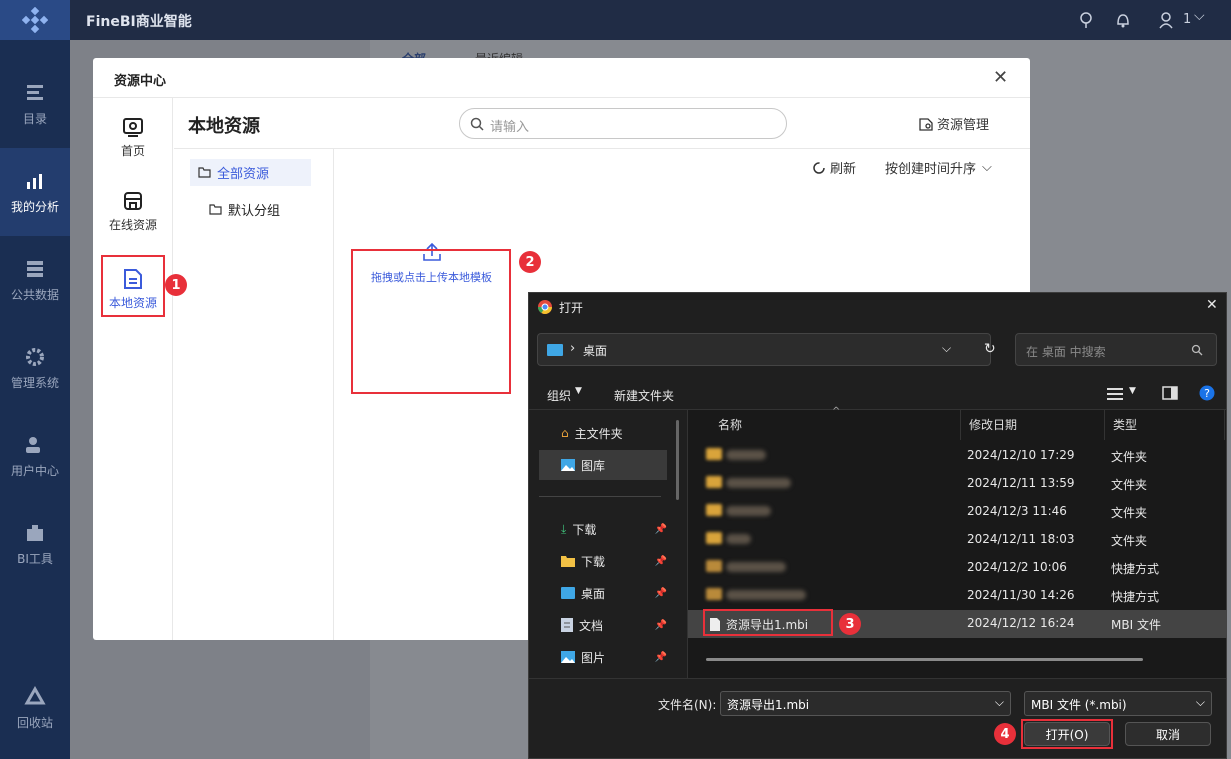 The height and width of the screenshot is (759, 1231). I want to click on filename-input: 资源导出1.mbi ⌵, so click(865, 703).